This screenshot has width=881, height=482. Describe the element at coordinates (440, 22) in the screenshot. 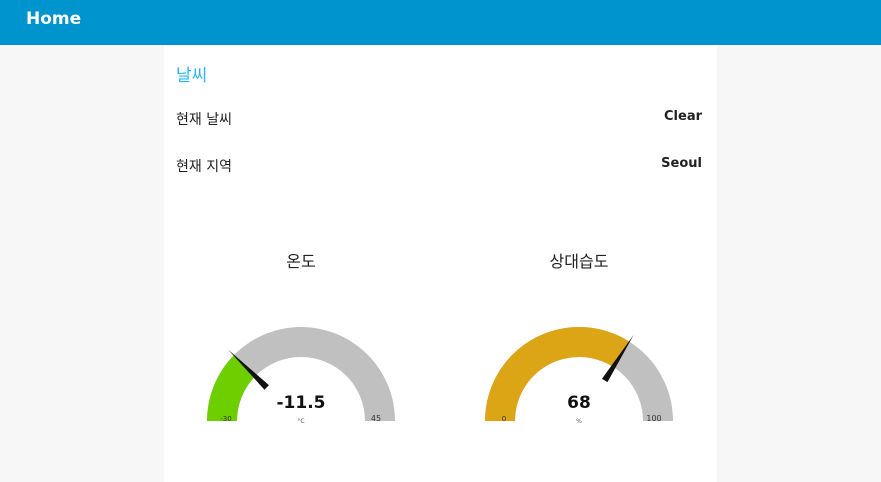

I see `top-toolbar: Home` at that location.